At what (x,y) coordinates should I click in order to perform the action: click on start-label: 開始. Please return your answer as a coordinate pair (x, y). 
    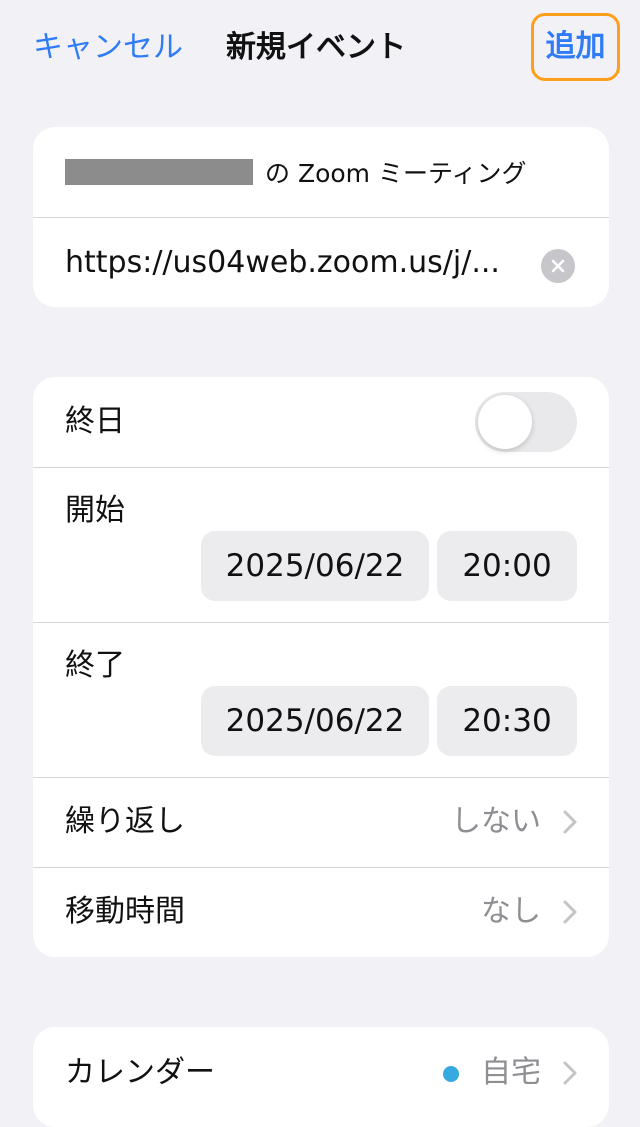
    Looking at the image, I should click on (95, 510).